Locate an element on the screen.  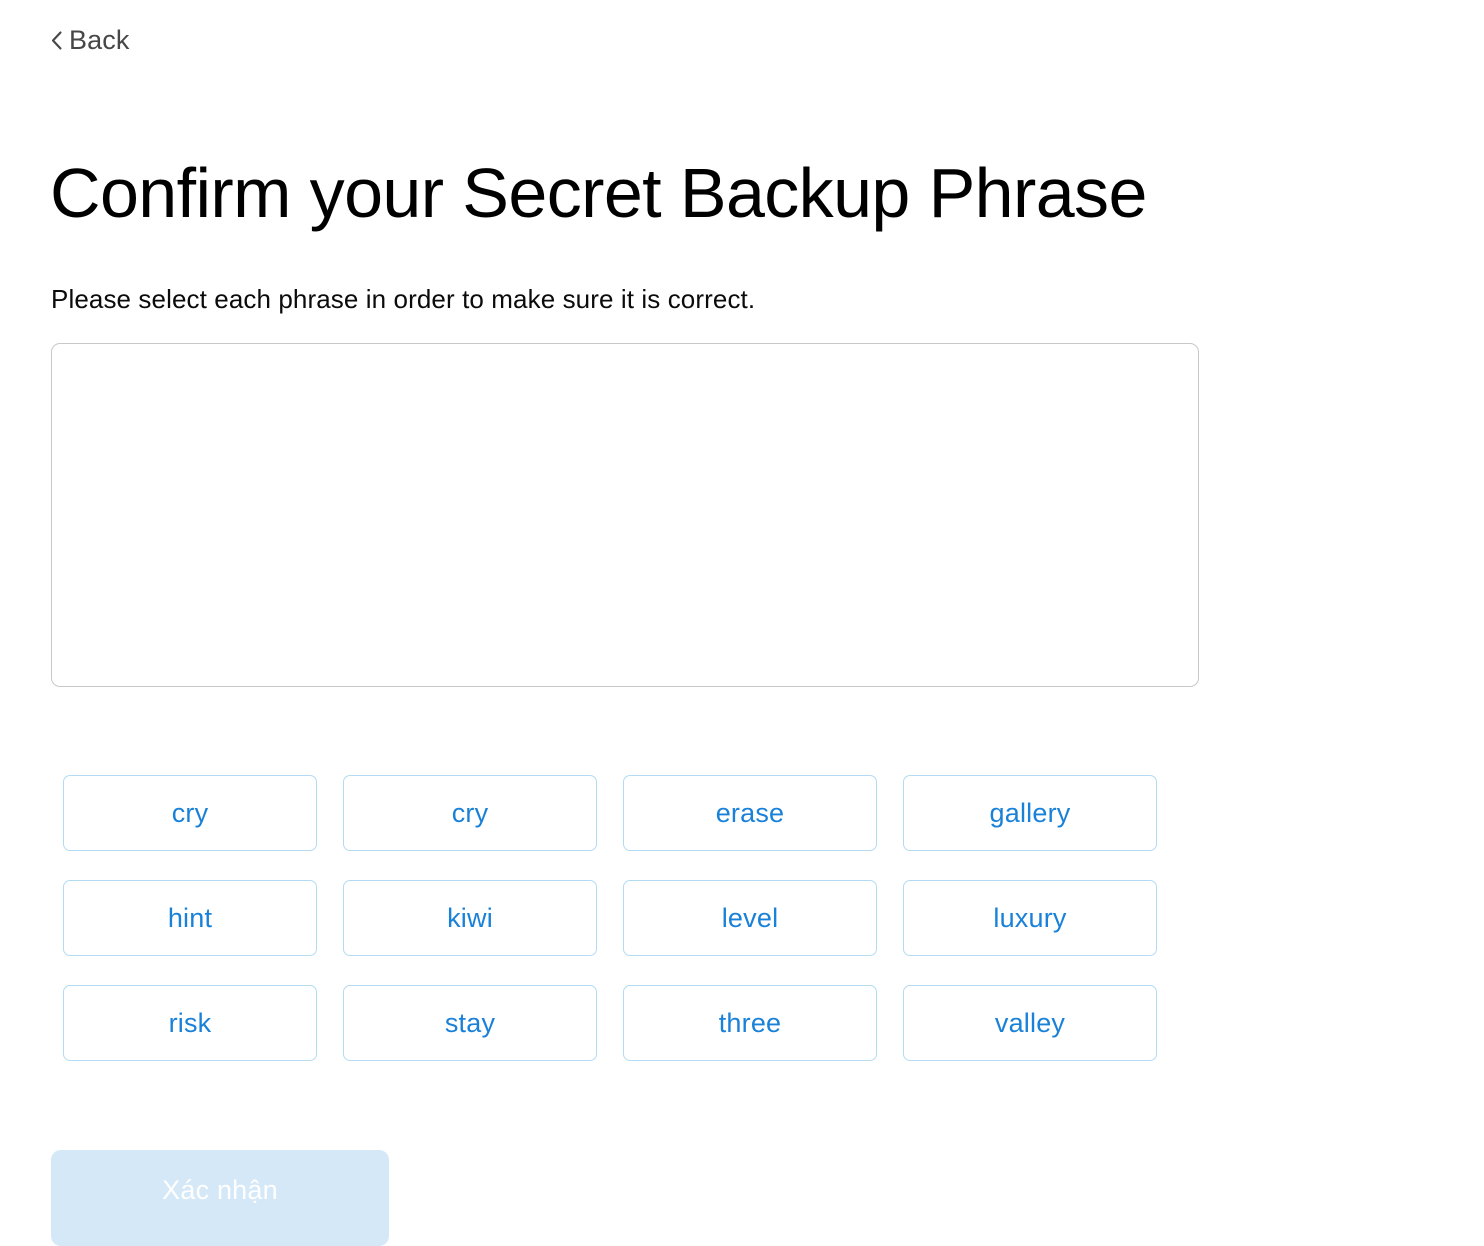
word-chip: valley is located at coordinates (1030, 1023).